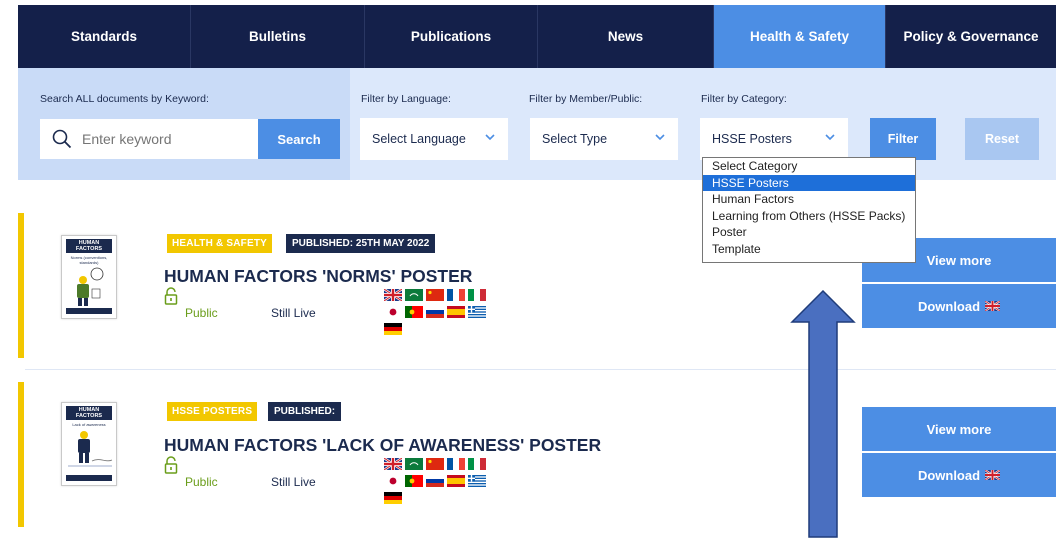  What do you see at coordinates (299, 139) in the screenshot?
I see `search-button: Search` at bounding box center [299, 139].